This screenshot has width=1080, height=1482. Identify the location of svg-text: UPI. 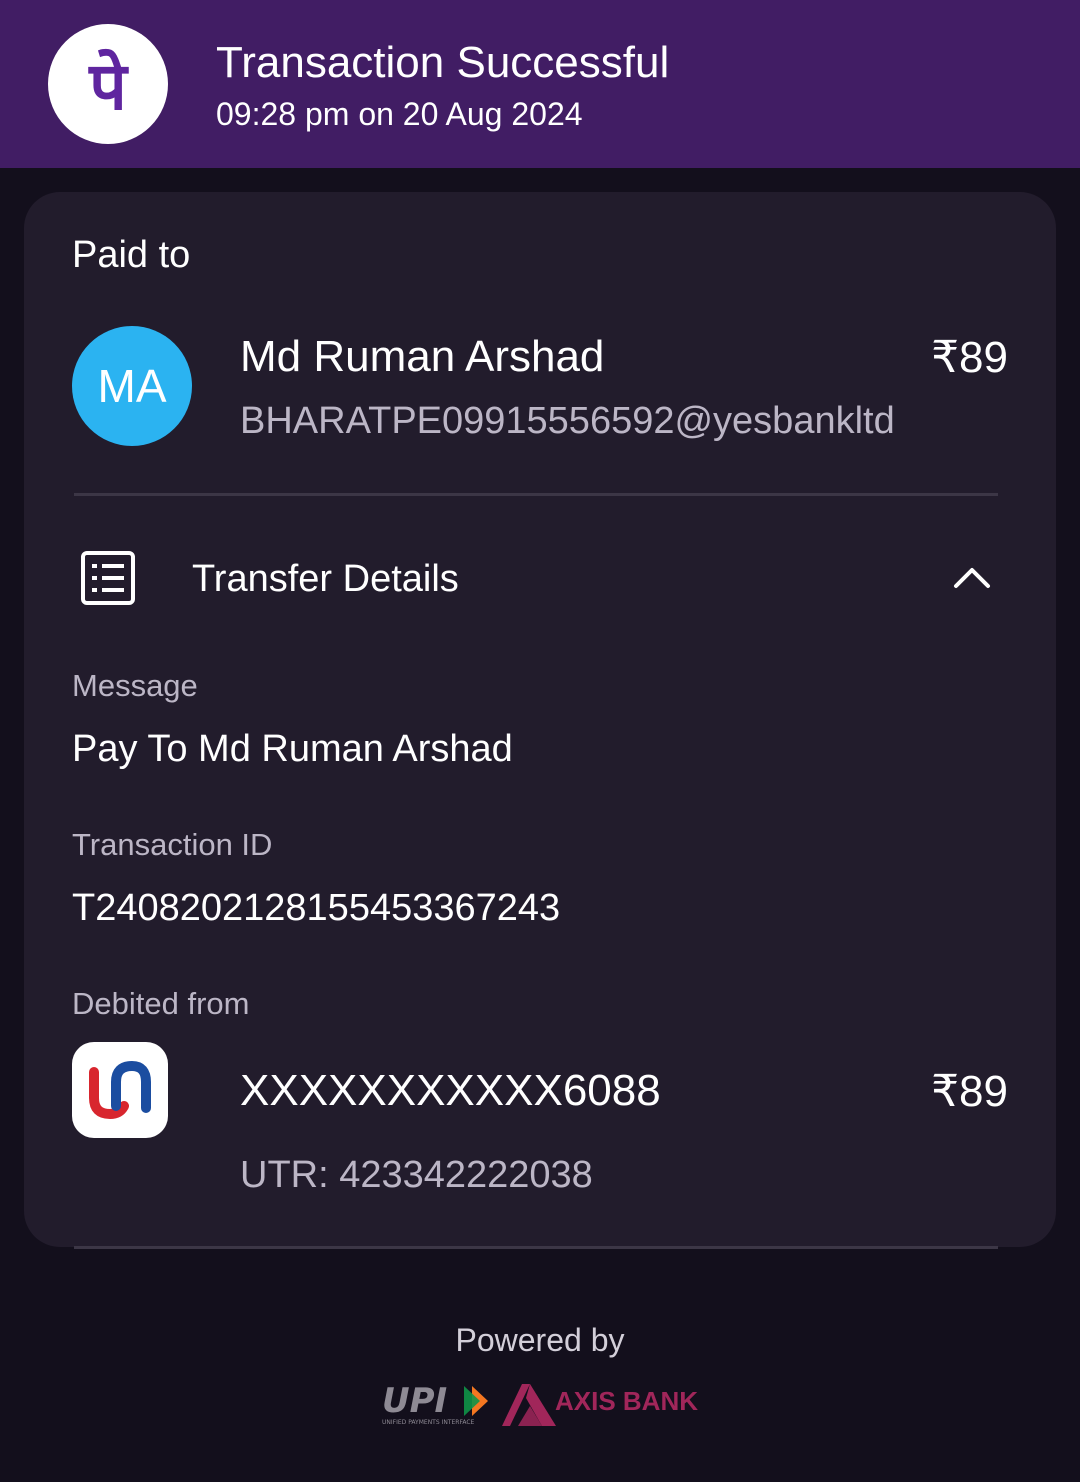
(414, 1401).